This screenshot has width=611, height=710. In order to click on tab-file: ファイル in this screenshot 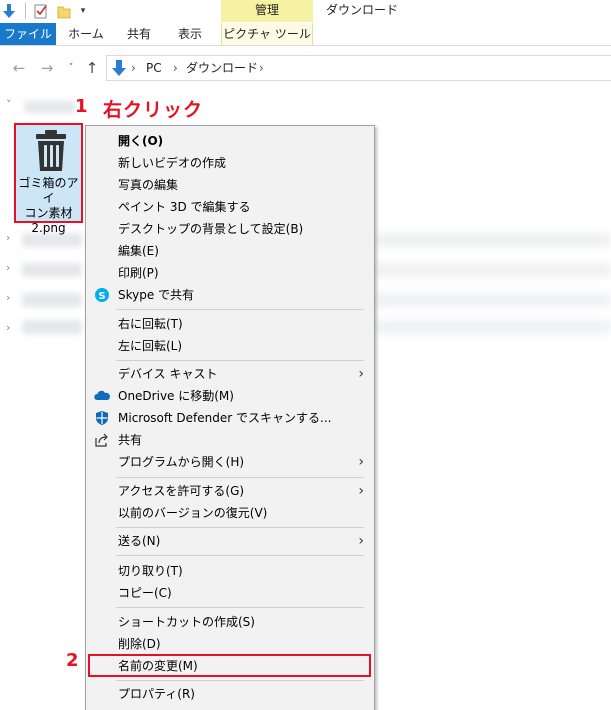, I will do `click(28, 34)`.